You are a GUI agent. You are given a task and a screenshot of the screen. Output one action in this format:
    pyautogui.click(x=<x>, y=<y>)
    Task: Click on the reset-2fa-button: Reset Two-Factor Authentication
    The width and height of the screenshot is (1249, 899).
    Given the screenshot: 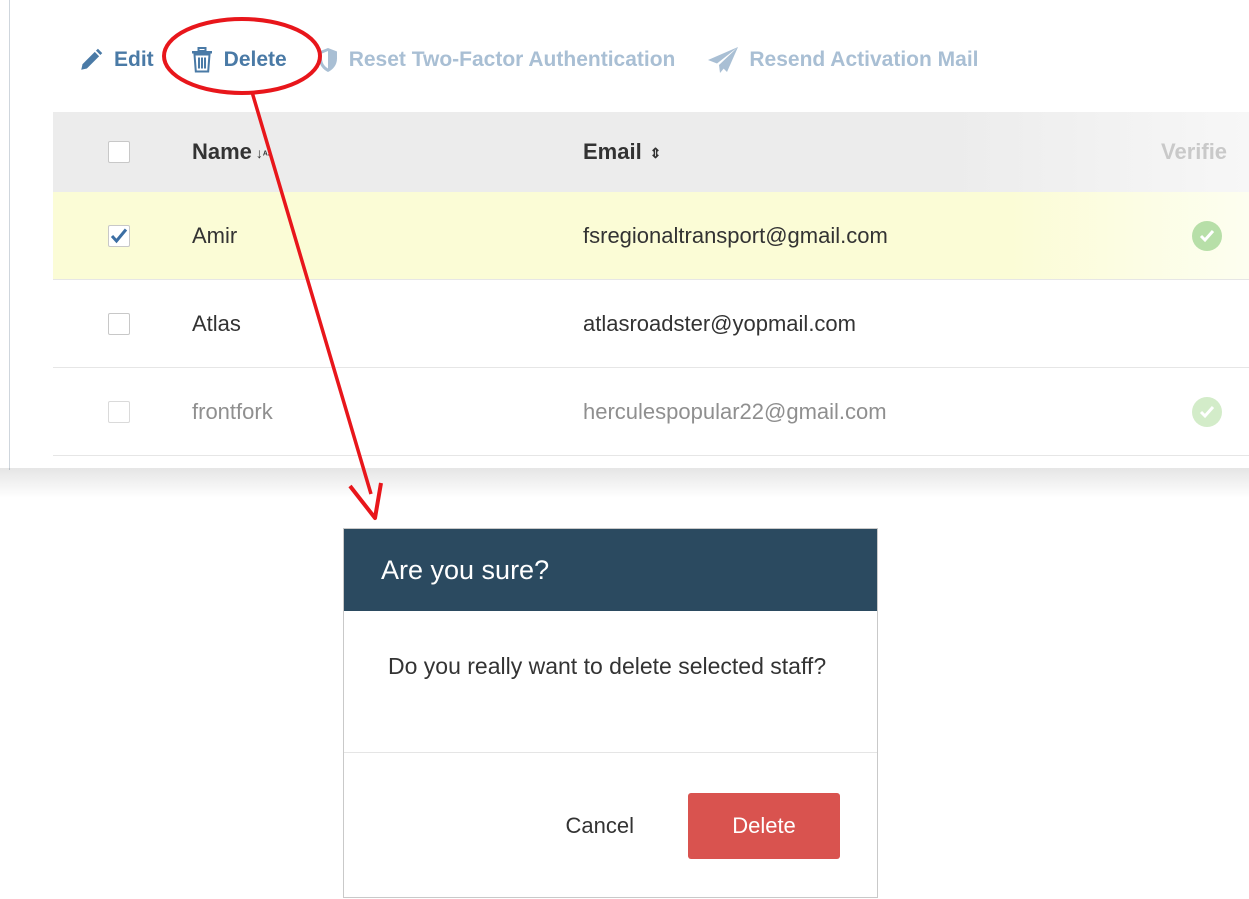 What is the action you would take?
    pyautogui.click(x=496, y=60)
    